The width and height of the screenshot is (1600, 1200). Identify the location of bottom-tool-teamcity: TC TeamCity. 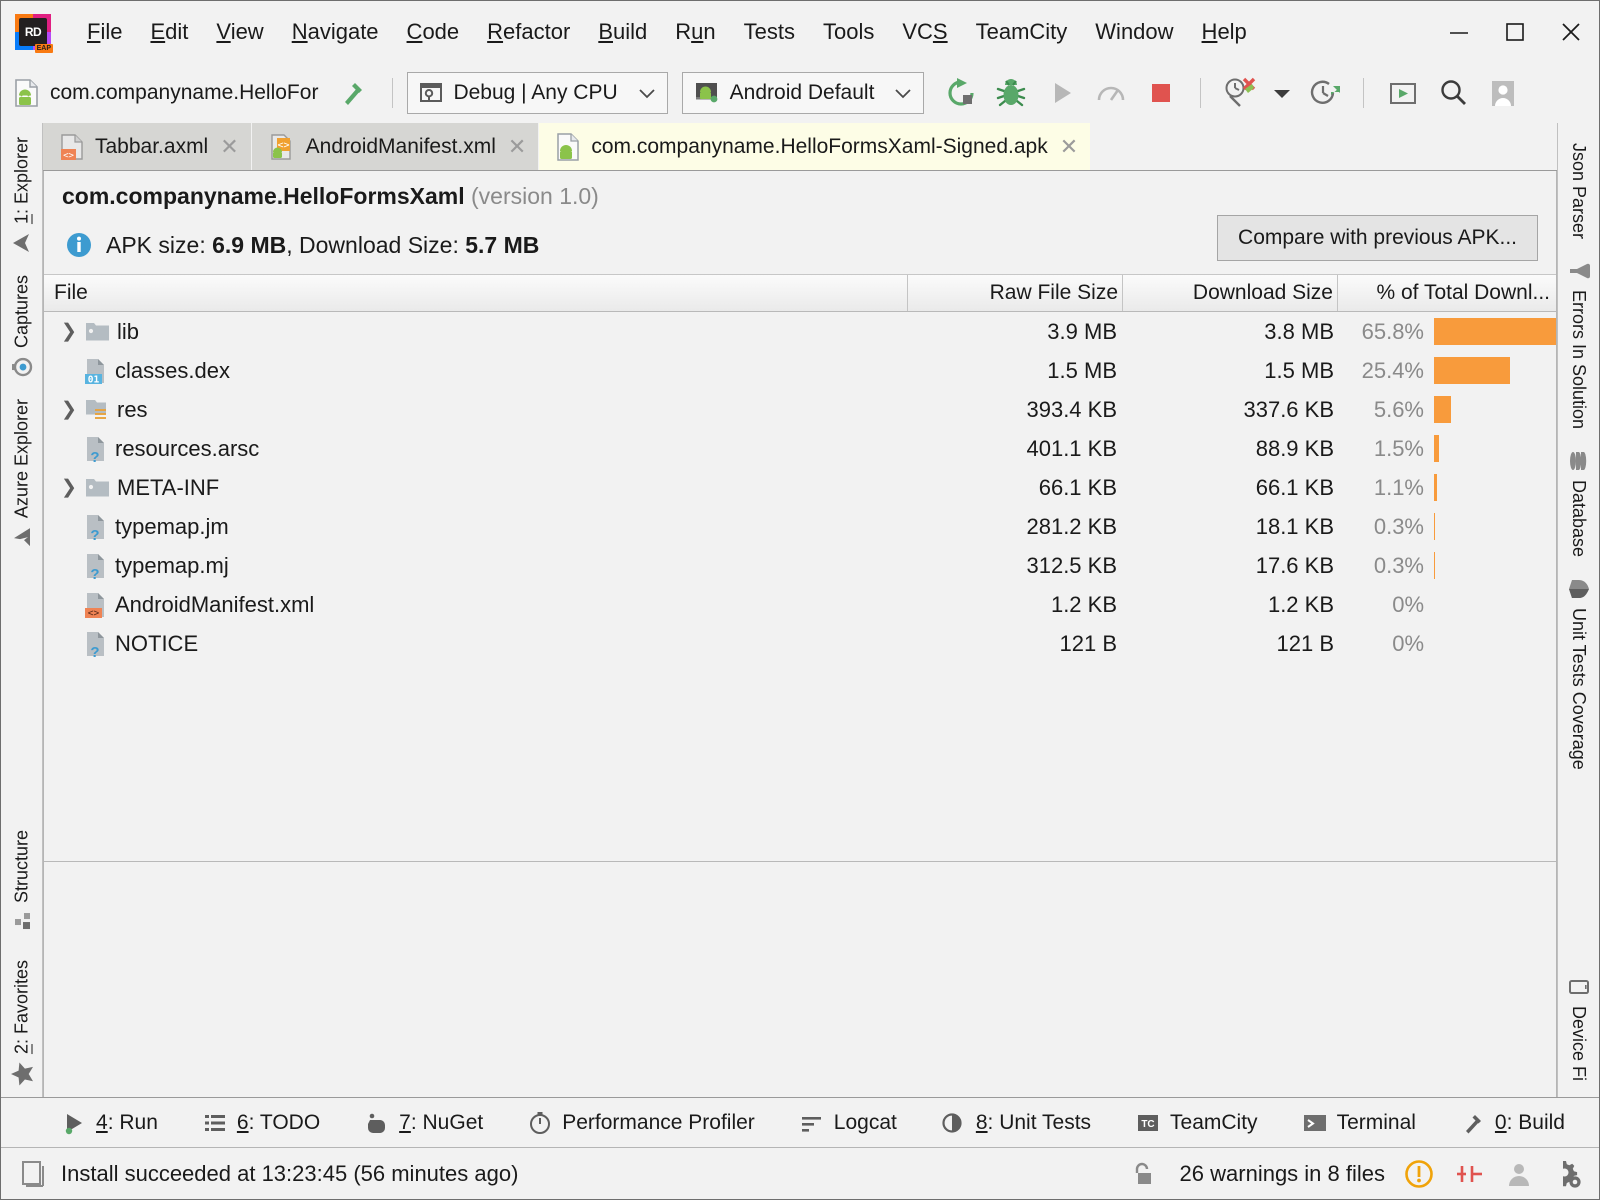
(1207, 1123).